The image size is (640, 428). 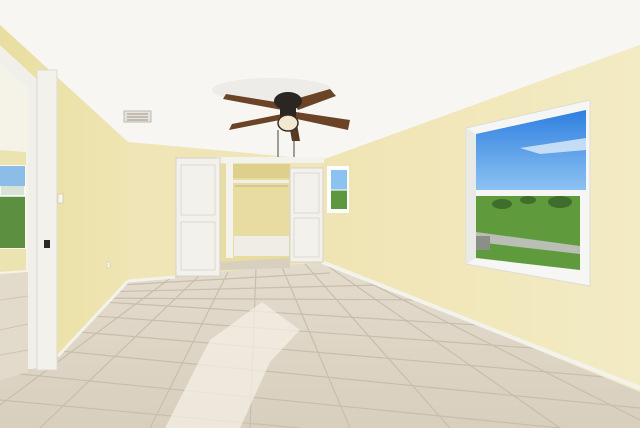 What do you see at coordinates (29, 212) in the screenshot?
I see `left-doorway` at bounding box center [29, 212].